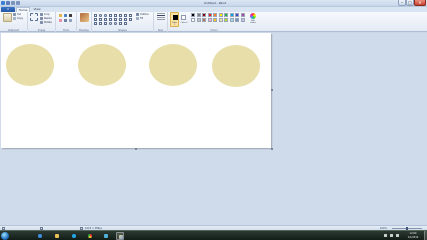 The height and width of the screenshot is (240, 427). I want to click on maximize-button: □, so click(410, 3).